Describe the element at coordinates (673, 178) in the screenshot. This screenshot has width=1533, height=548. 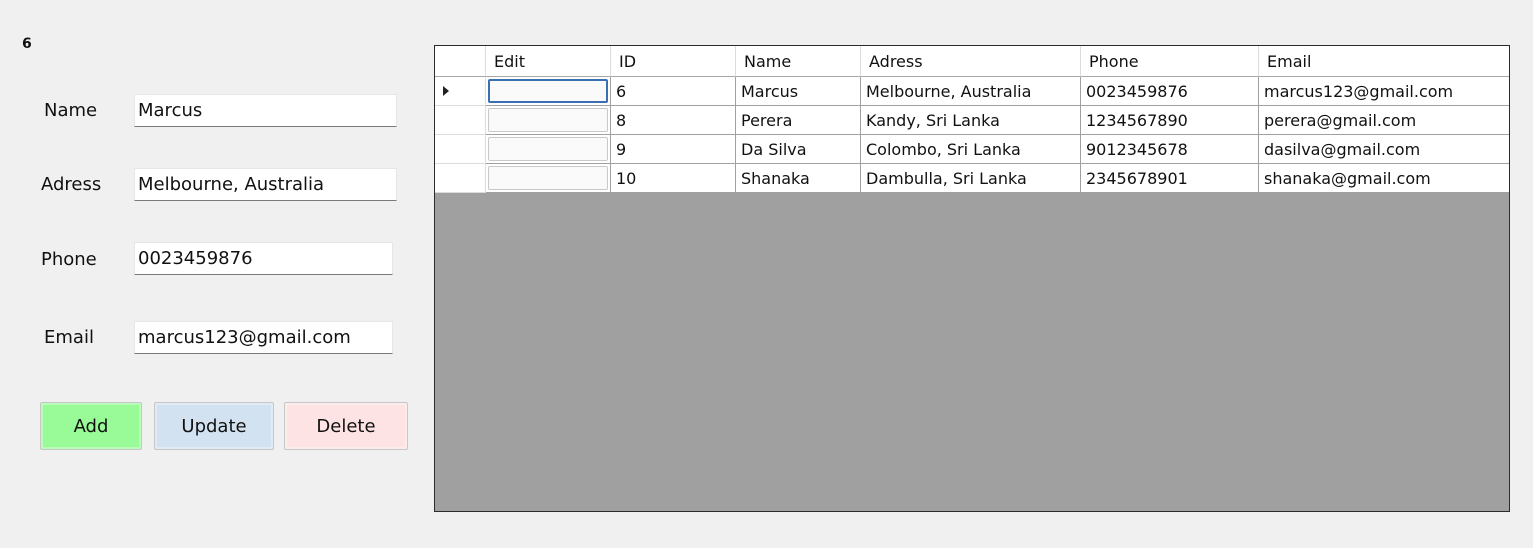
I see `table-cell-id: 10` at that location.